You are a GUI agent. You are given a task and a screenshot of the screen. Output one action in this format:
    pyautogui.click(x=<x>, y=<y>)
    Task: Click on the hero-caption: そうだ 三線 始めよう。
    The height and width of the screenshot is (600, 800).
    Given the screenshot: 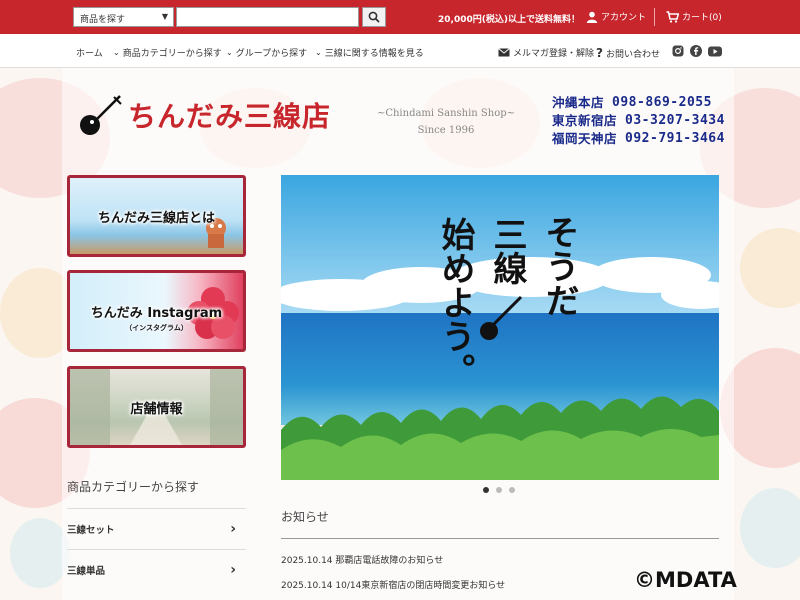 What is the action you would take?
    pyautogui.click(x=506, y=330)
    